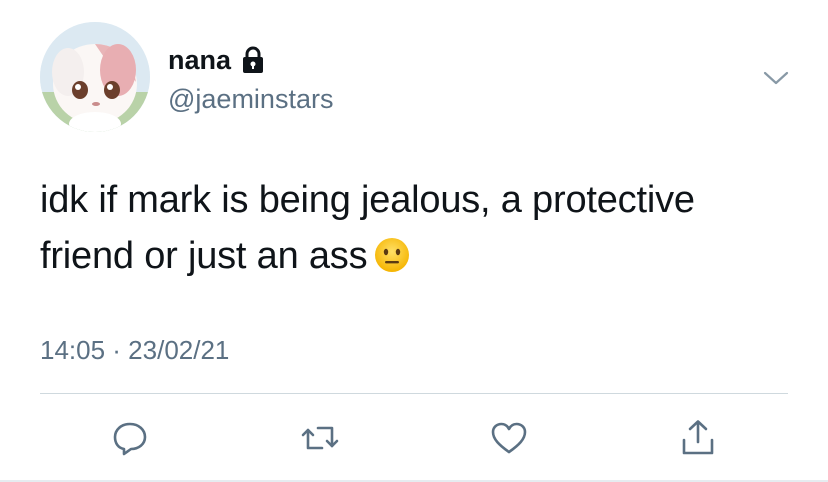 Image resolution: width=828 pixels, height=482 pixels. What do you see at coordinates (776, 78) in the screenshot?
I see `chevron-down-icon` at bounding box center [776, 78].